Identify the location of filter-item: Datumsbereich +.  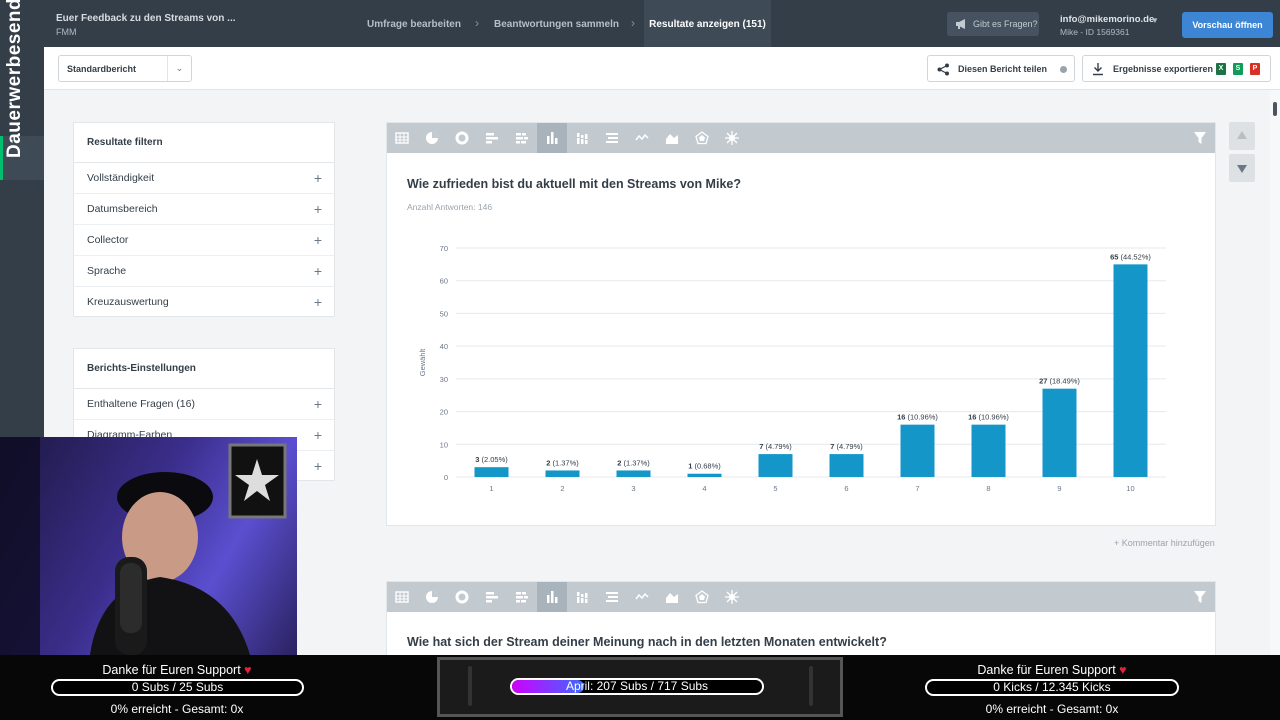
(204, 209).